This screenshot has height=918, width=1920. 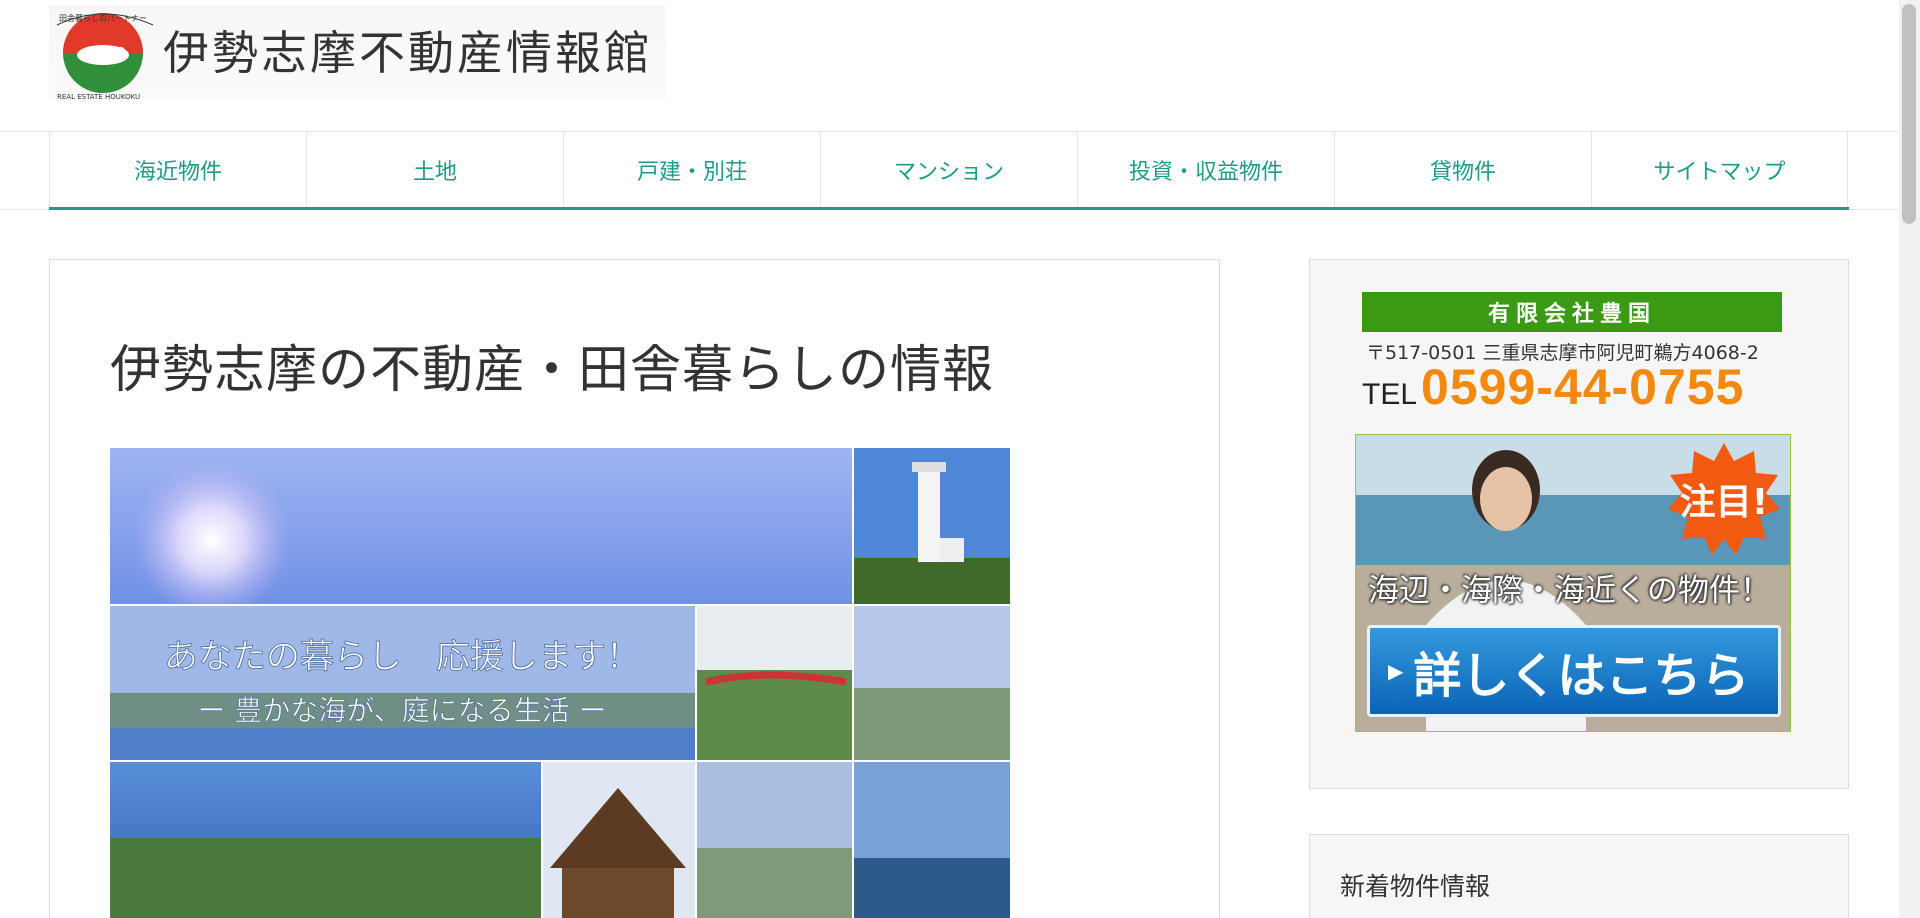 What do you see at coordinates (1462, 169) in the screenshot?
I see `nav-item-rental: 貸物件` at bounding box center [1462, 169].